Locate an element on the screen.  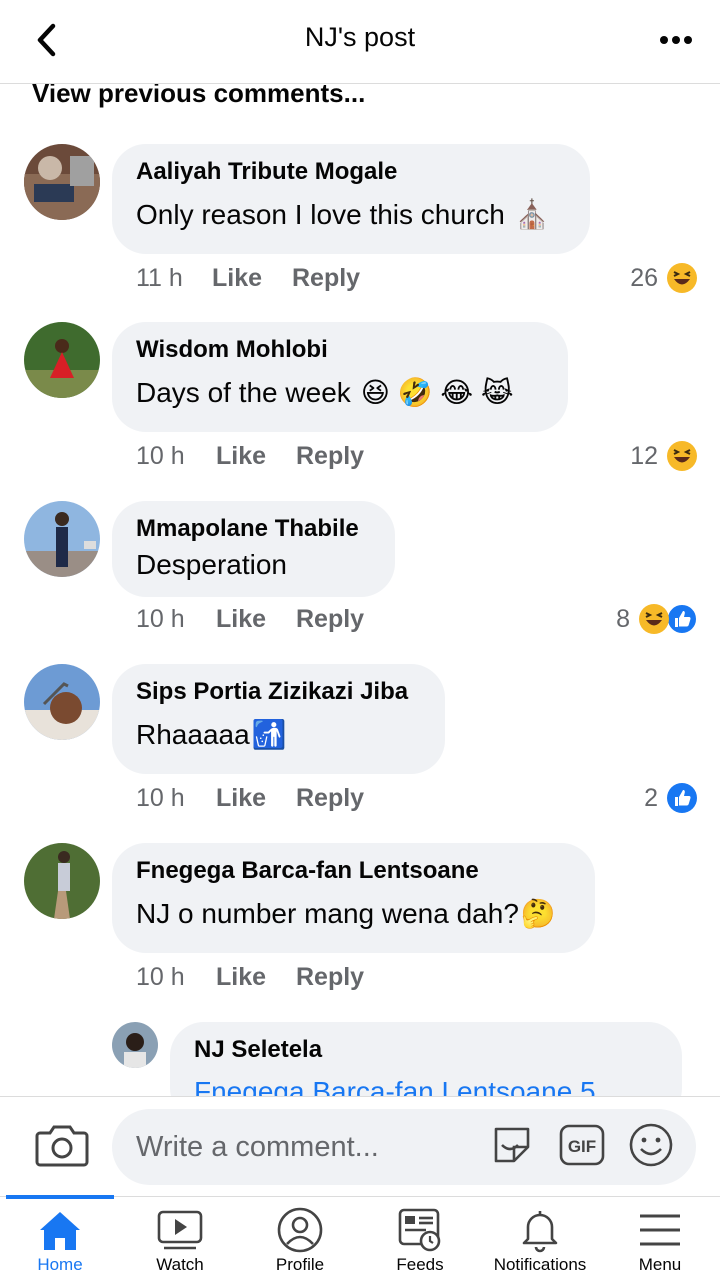
feeds-icon is located at coordinates (420, 1230).